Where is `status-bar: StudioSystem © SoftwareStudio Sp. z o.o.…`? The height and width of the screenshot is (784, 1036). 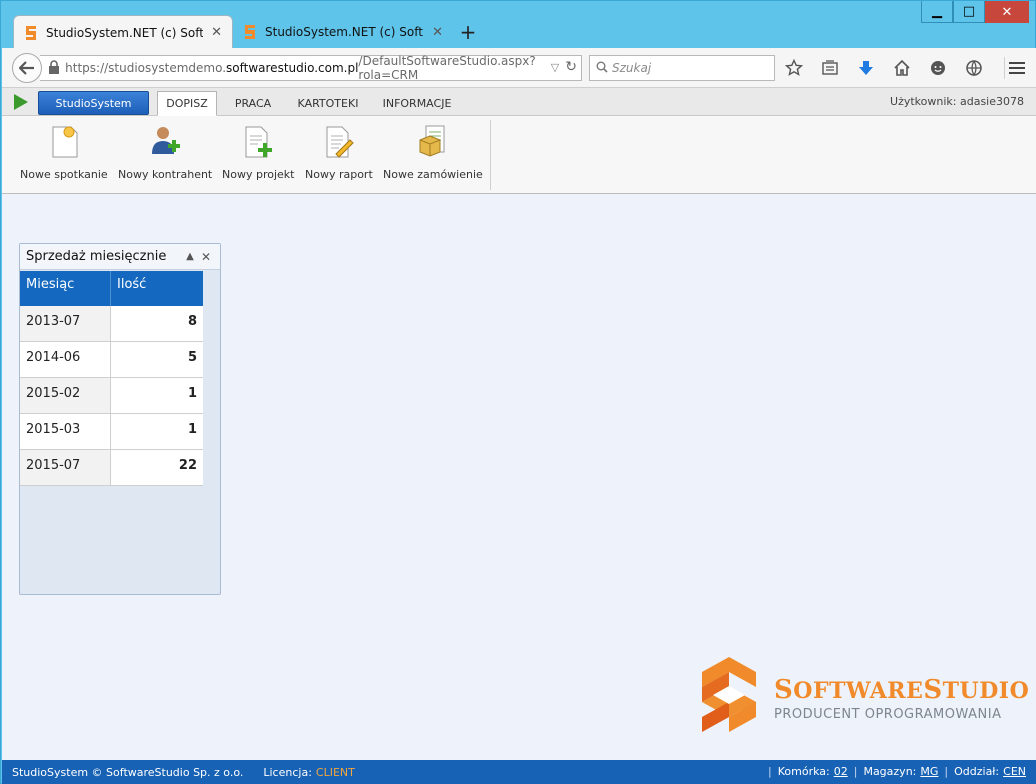
status-bar: StudioSystem © SoftwareStudio Sp. z o.o.… is located at coordinates (519, 772).